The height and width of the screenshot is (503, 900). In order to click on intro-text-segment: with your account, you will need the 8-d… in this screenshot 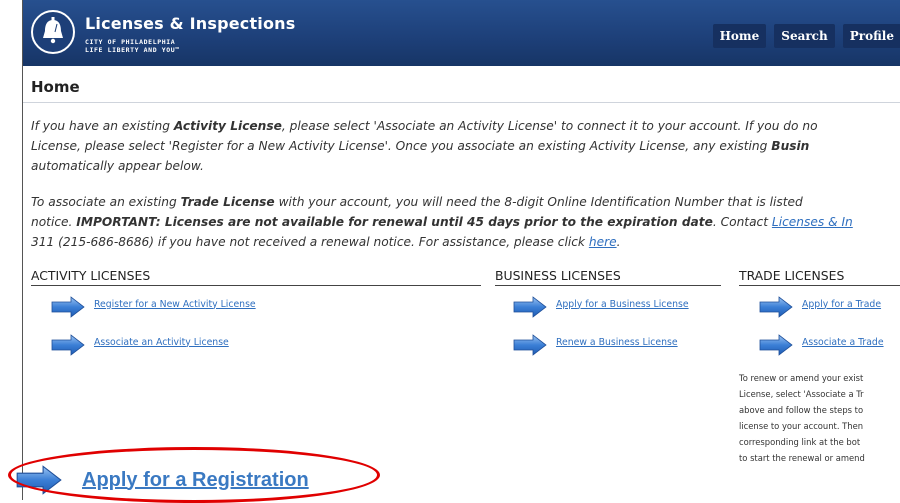, I will do `click(538, 202)`.